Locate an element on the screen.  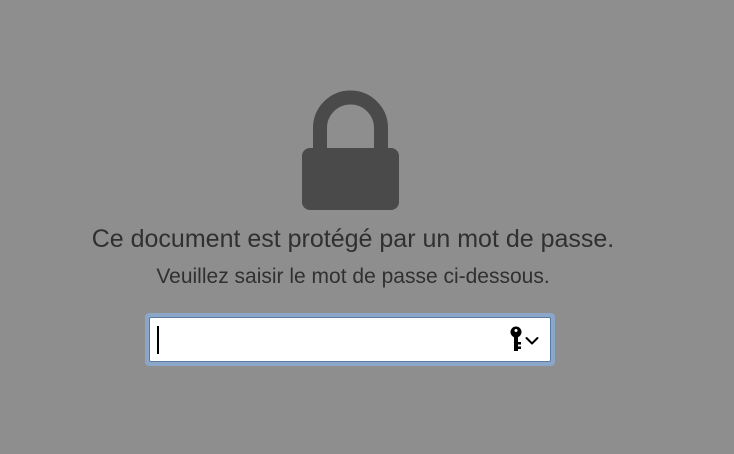
password-field is located at coordinates (350, 339).